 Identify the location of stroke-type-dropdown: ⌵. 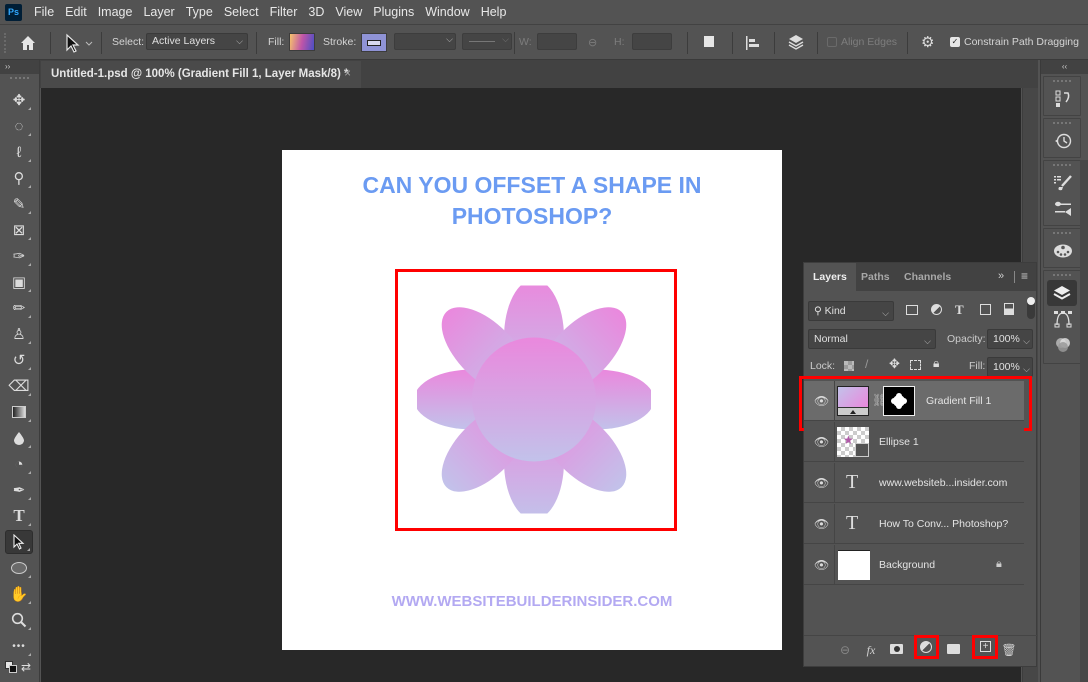
(487, 41).